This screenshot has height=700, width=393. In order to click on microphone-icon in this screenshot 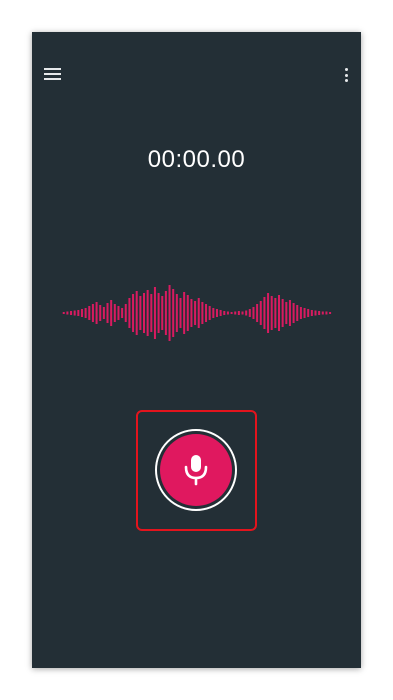, I will do `click(196, 470)`.